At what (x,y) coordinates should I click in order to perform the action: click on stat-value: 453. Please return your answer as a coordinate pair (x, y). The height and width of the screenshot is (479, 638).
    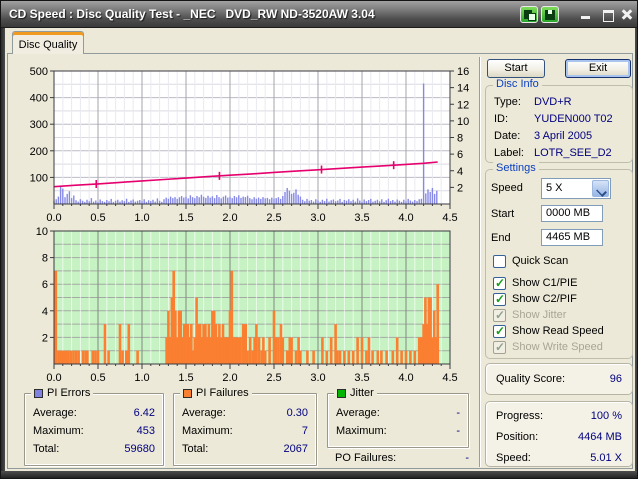
    Looking at the image, I should click on (145, 431).